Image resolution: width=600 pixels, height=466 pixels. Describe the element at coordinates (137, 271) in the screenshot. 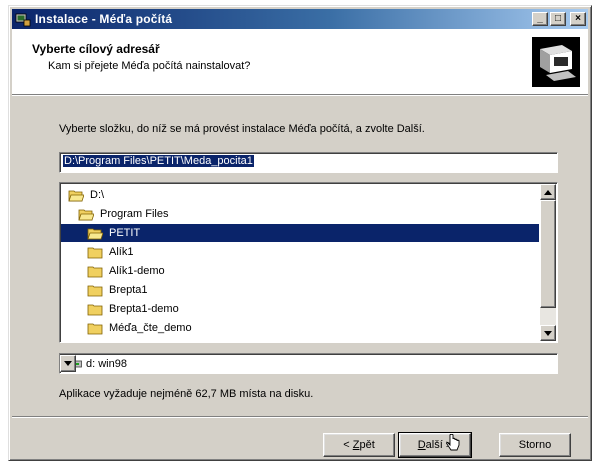

I see `folder-label: Alík1-demo` at that location.